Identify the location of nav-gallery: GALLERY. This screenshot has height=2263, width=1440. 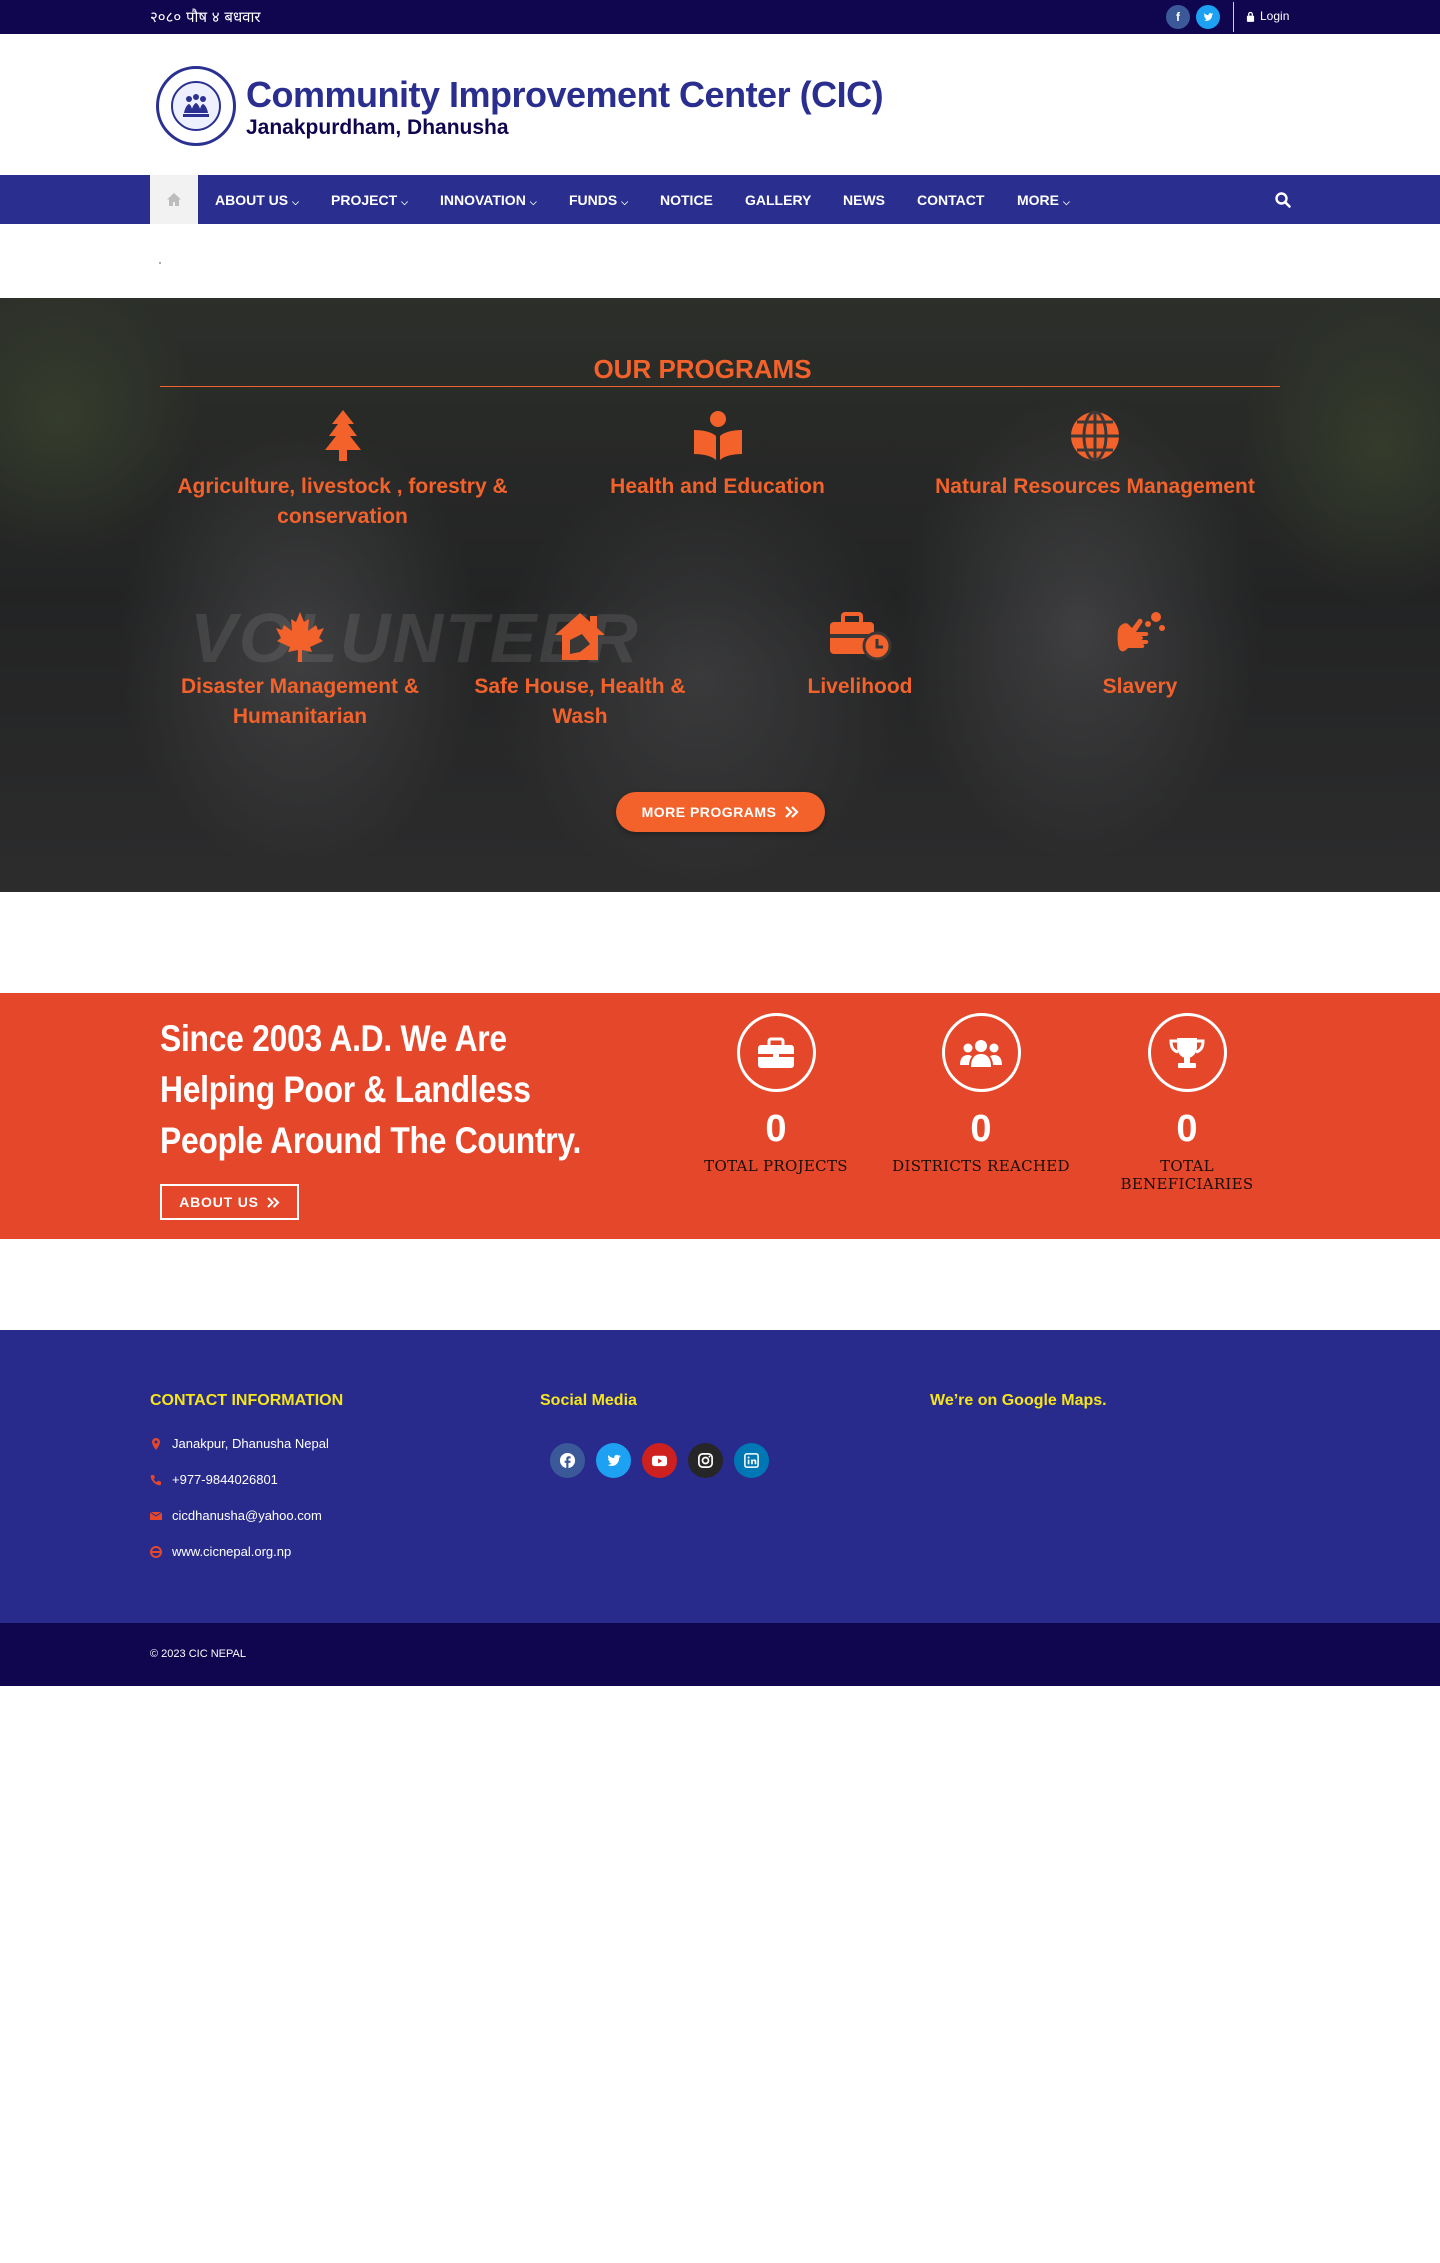
(778, 200).